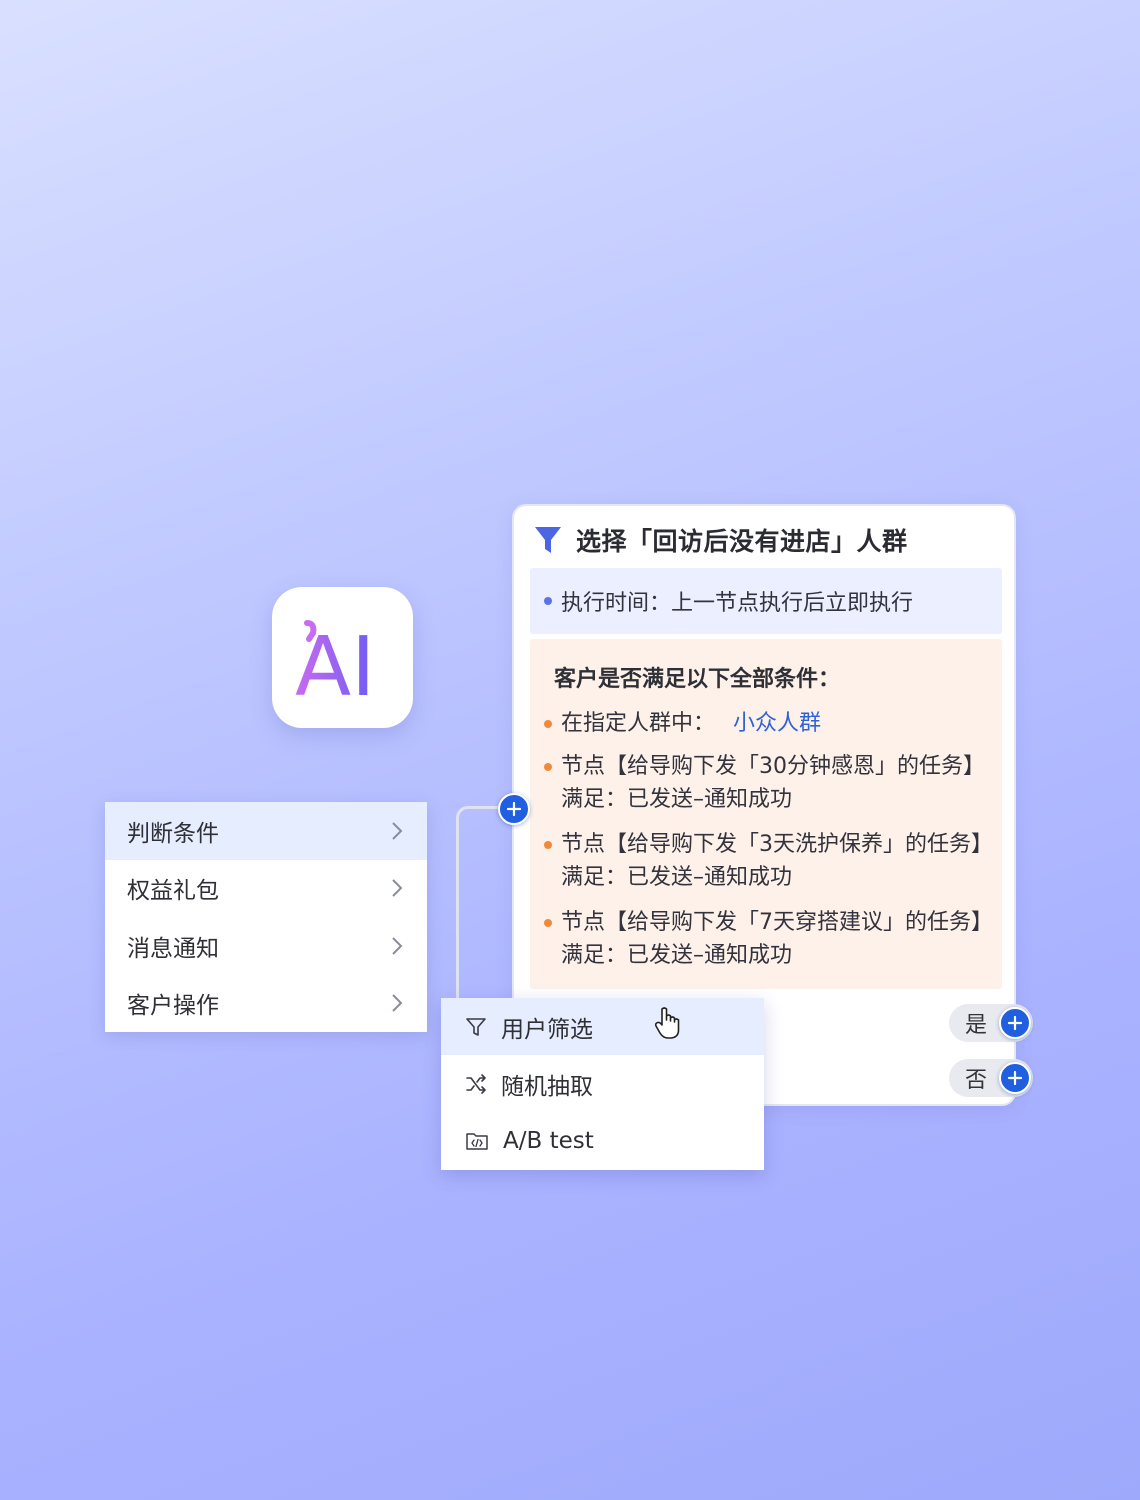  Describe the element at coordinates (602, 1027) in the screenshot. I see `submenu-item-user-filter: 用户筛选` at that location.